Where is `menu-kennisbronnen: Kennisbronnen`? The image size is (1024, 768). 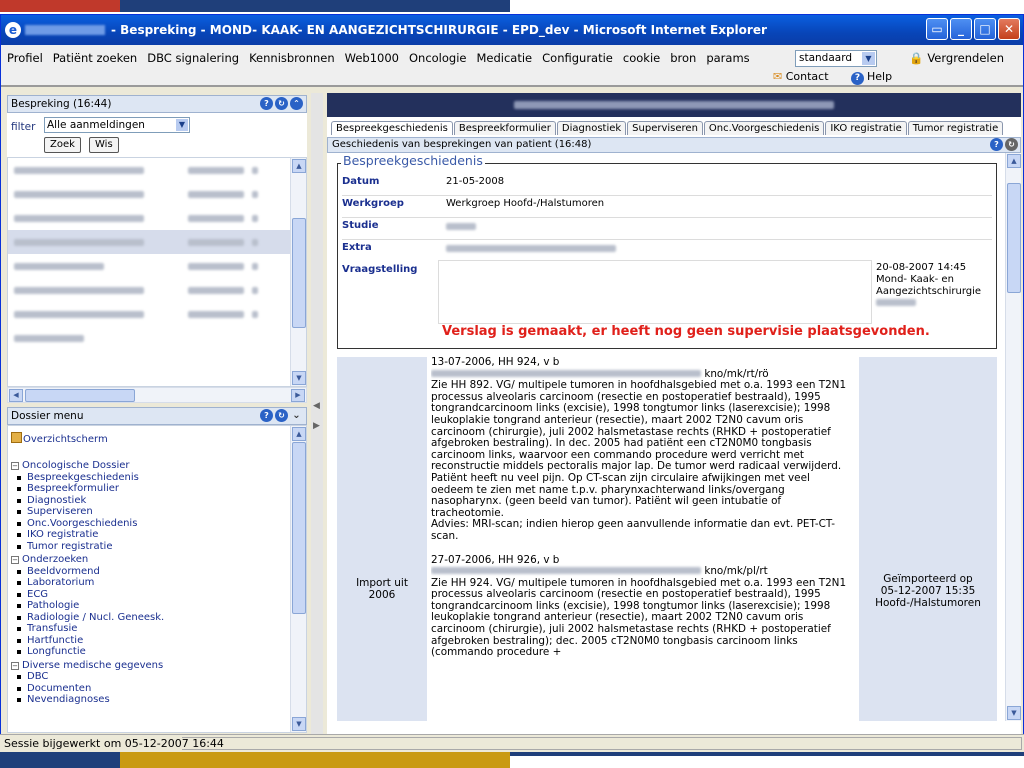
menu-kennisbronnen: Kennisbronnen is located at coordinates (292, 58).